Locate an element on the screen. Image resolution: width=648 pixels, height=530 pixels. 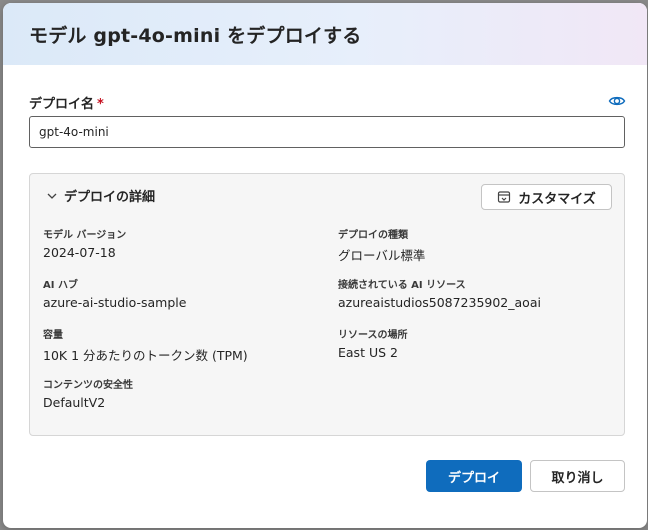
deployment-name-label: デプロイ名 * is located at coordinates (66, 102).